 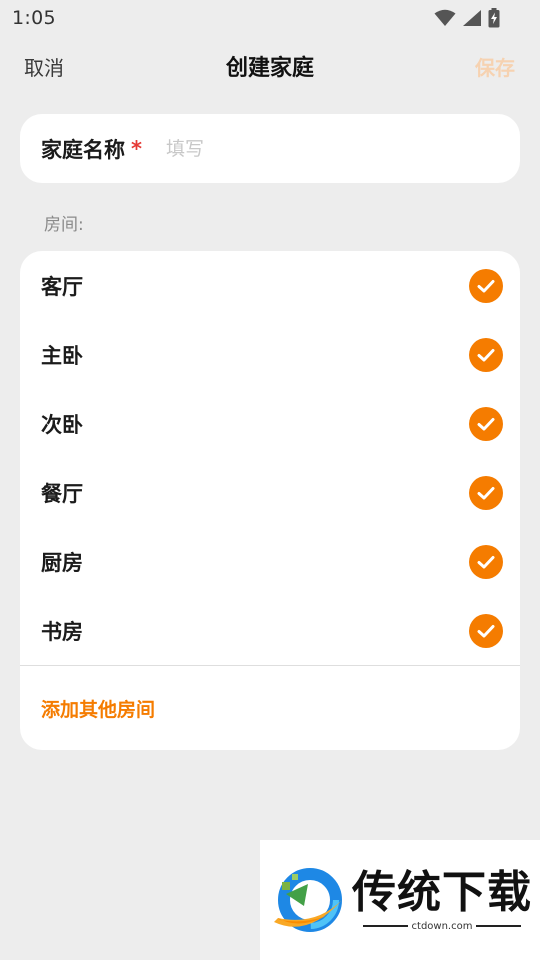 I want to click on watermark-brand: 传统下载, so click(x=442, y=892).